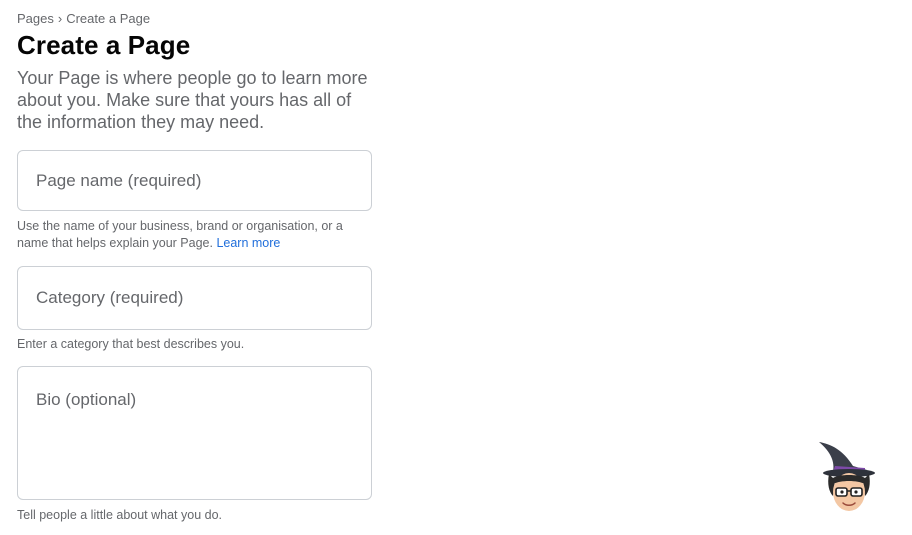 Image resolution: width=912 pixels, height=535 pixels. What do you see at coordinates (35, 18) in the screenshot?
I see `breadcrumb-pages-link: Pages` at bounding box center [35, 18].